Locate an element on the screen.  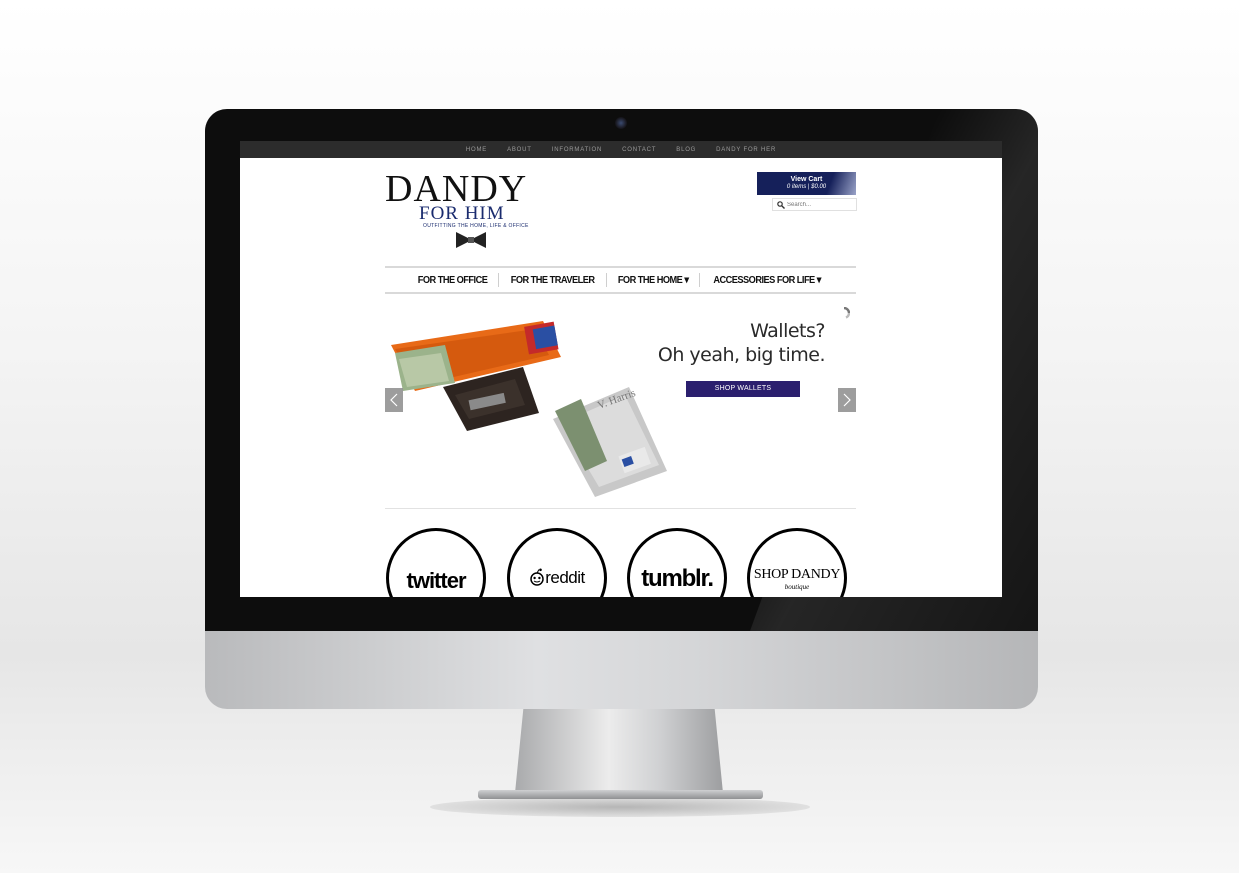
loading-icon is located at coordinates (846, 313).